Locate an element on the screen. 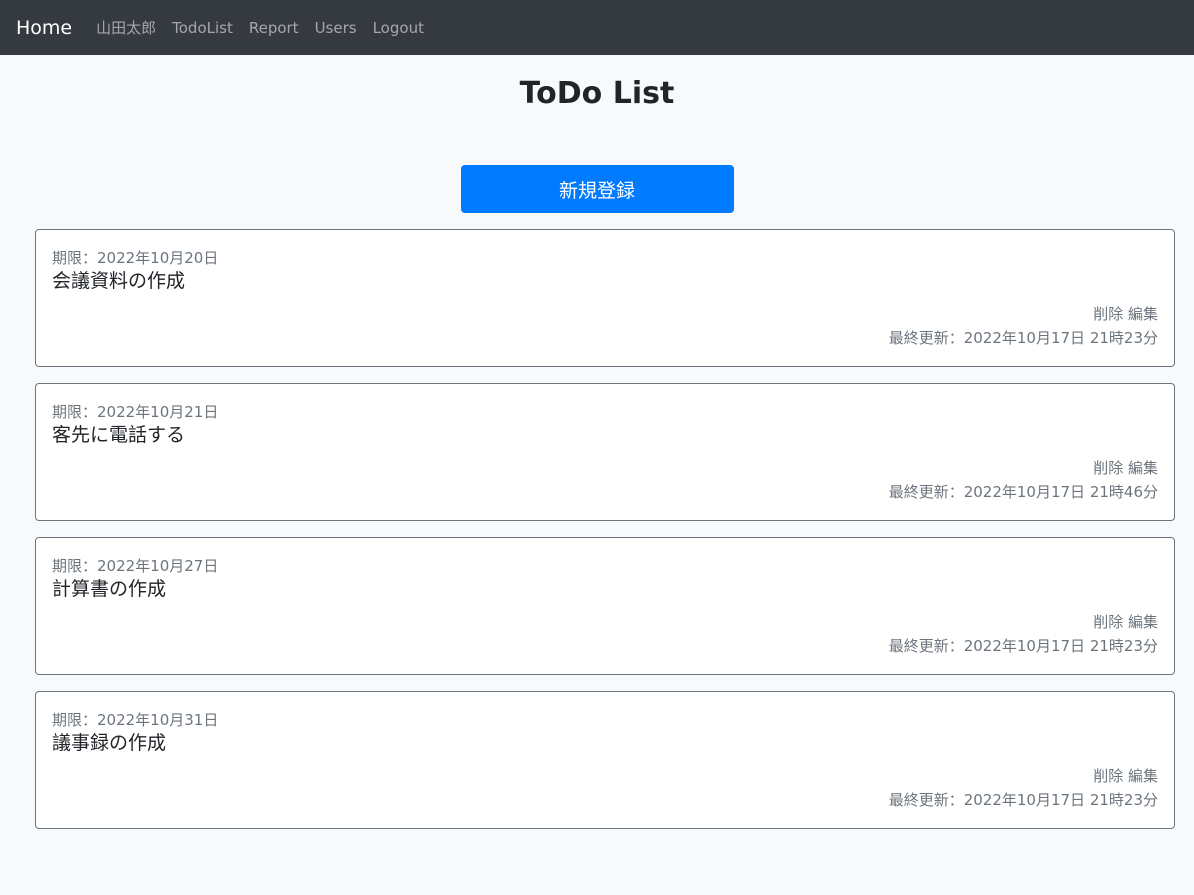 The height and width of the screenshot is (895, 1194). todo-deadline: 期限：2022年10月20日 is located at coordinates (135, 258).